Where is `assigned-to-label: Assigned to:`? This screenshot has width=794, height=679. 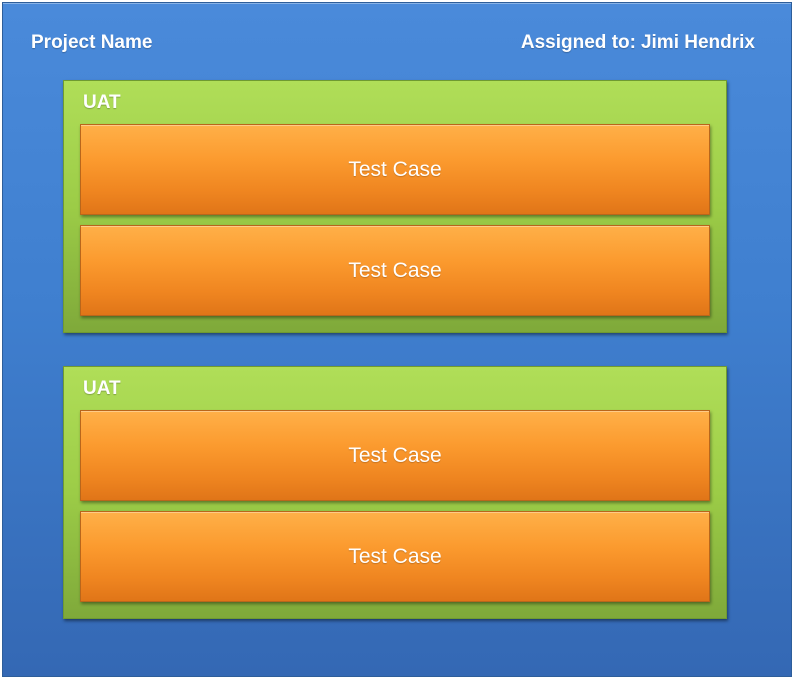
assigned-to-label: Assigned to: is located at coordinates (578, 42).